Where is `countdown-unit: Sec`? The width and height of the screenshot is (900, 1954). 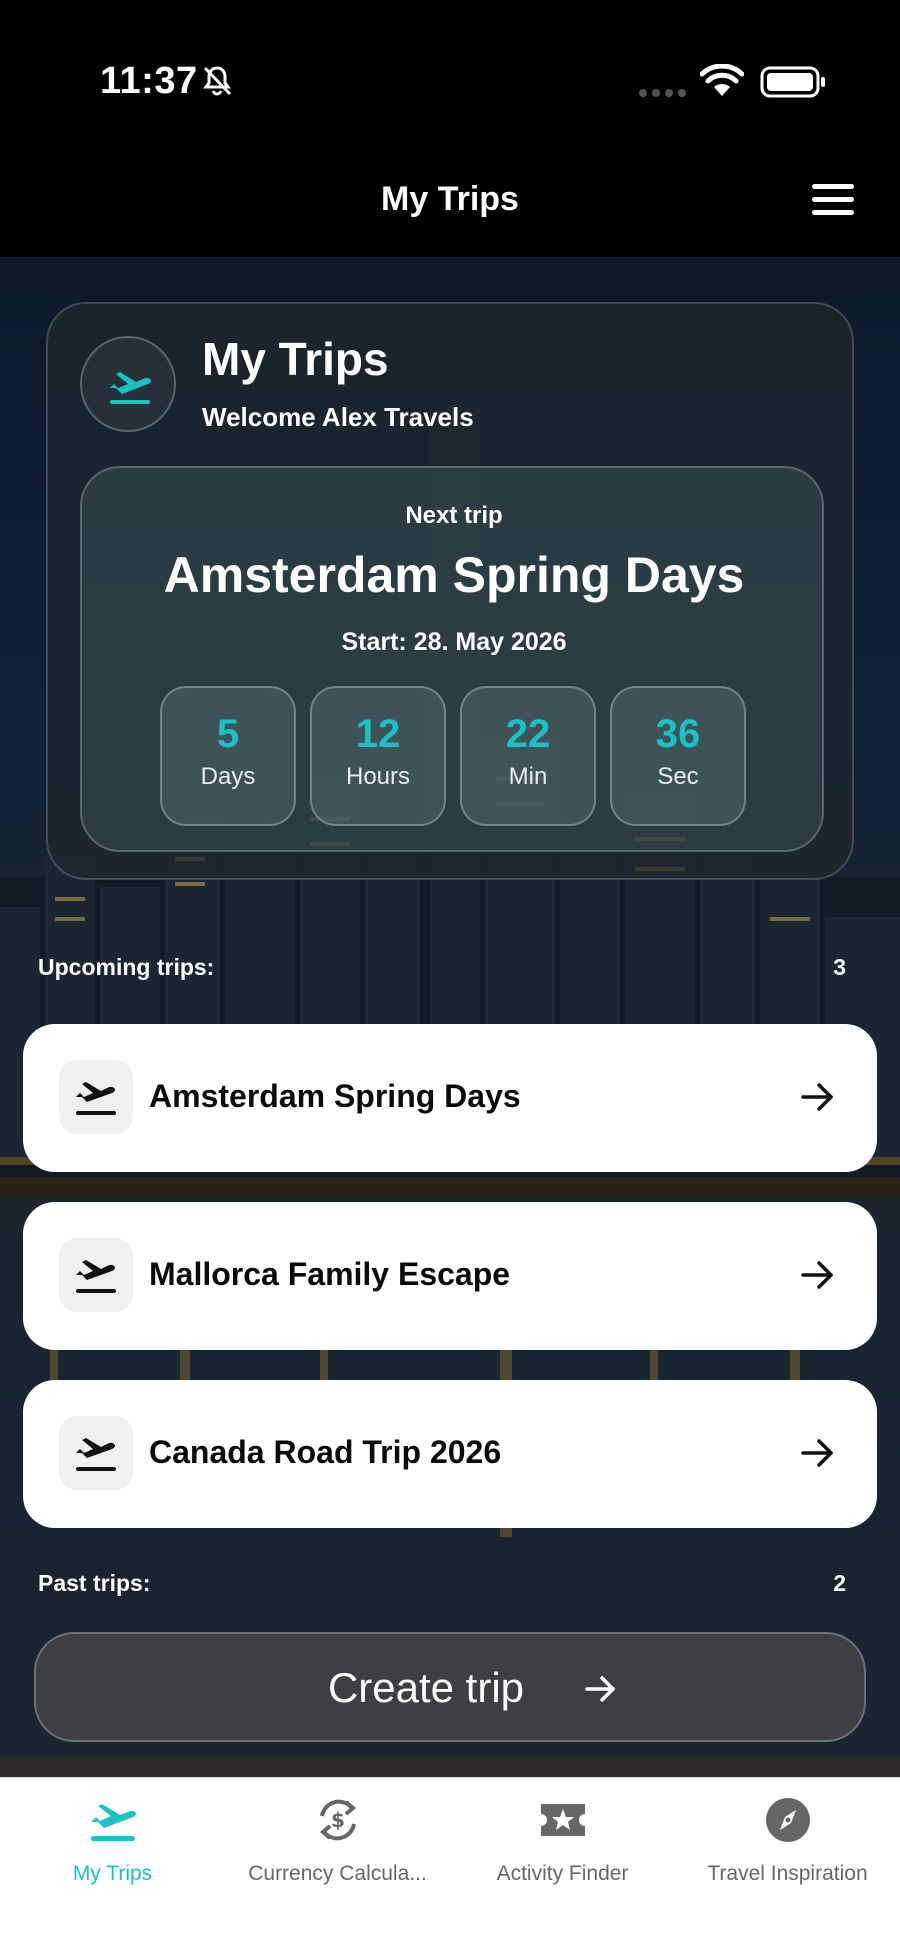
countdown-unit: Sec is located at coordinates (678, 776).